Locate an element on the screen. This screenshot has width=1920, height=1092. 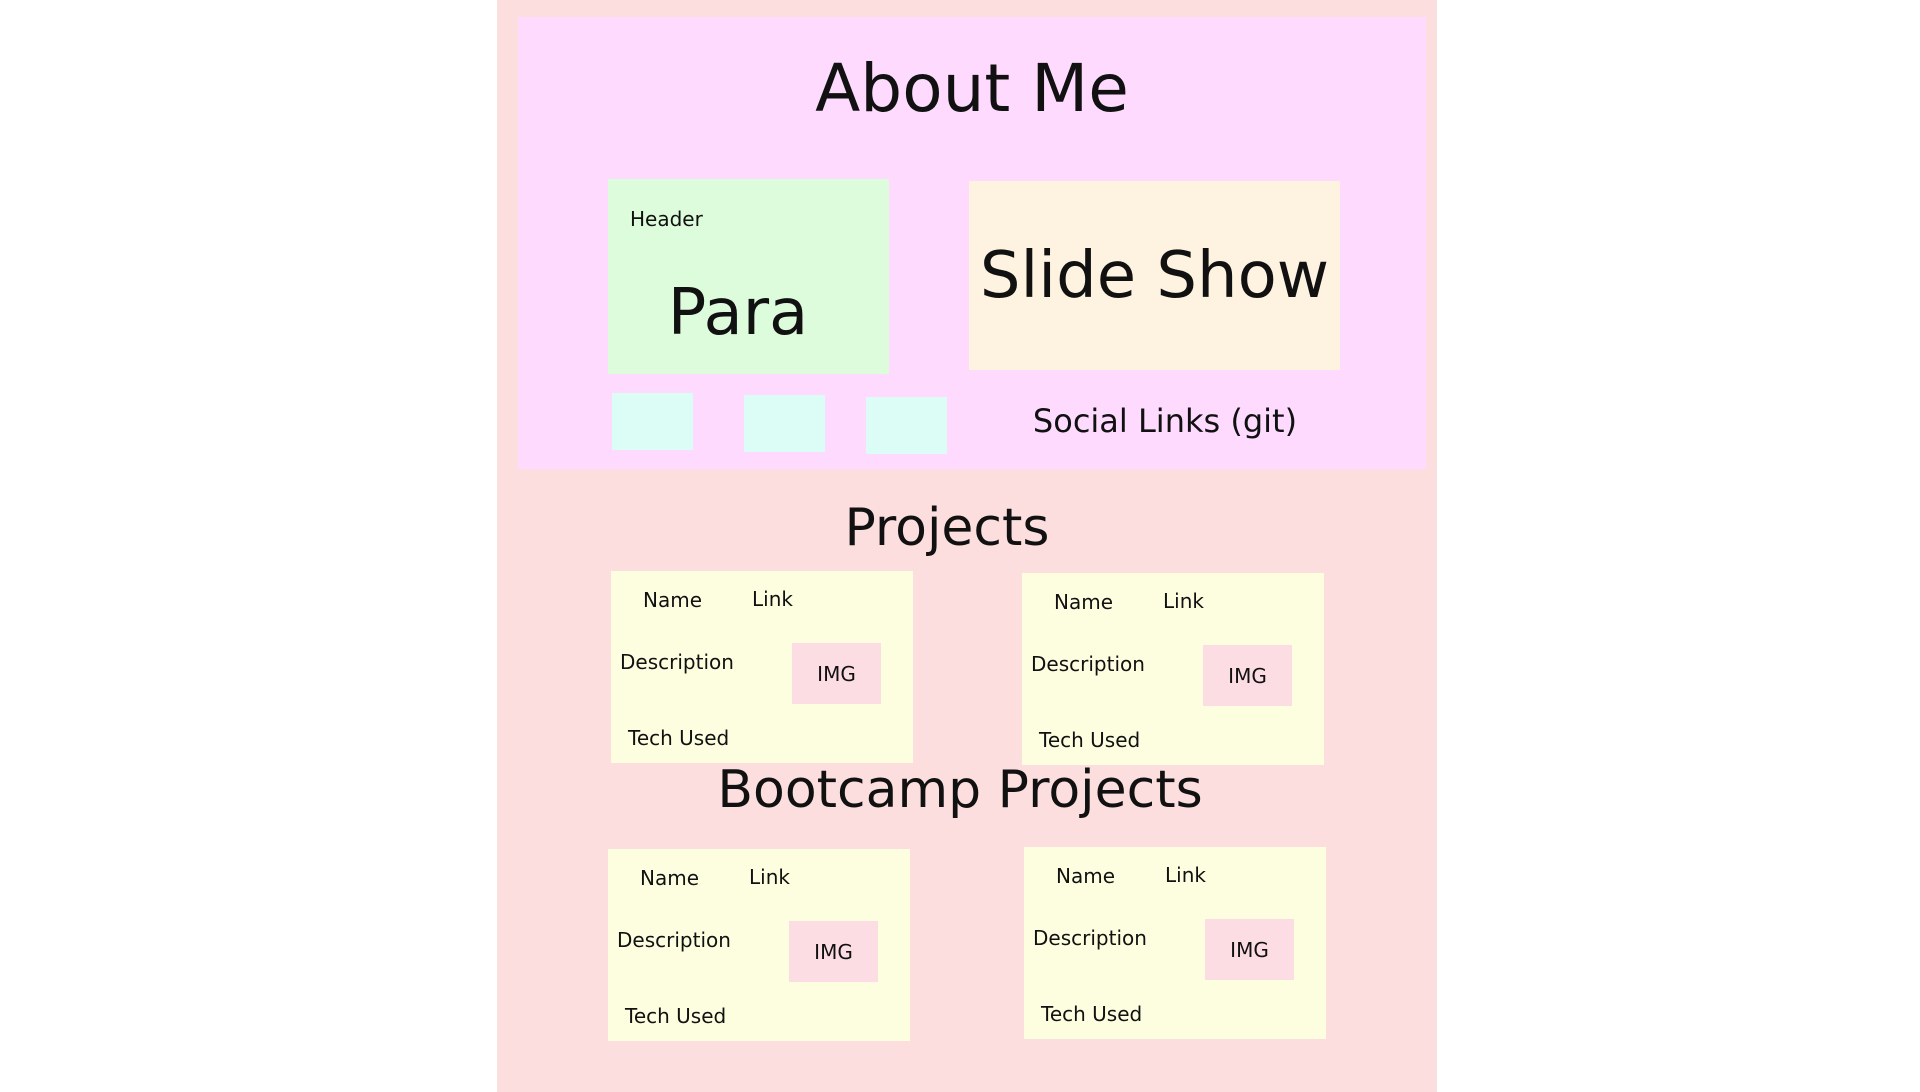
slideshow-box: Slide Show is located at coordinates (1154, 275).